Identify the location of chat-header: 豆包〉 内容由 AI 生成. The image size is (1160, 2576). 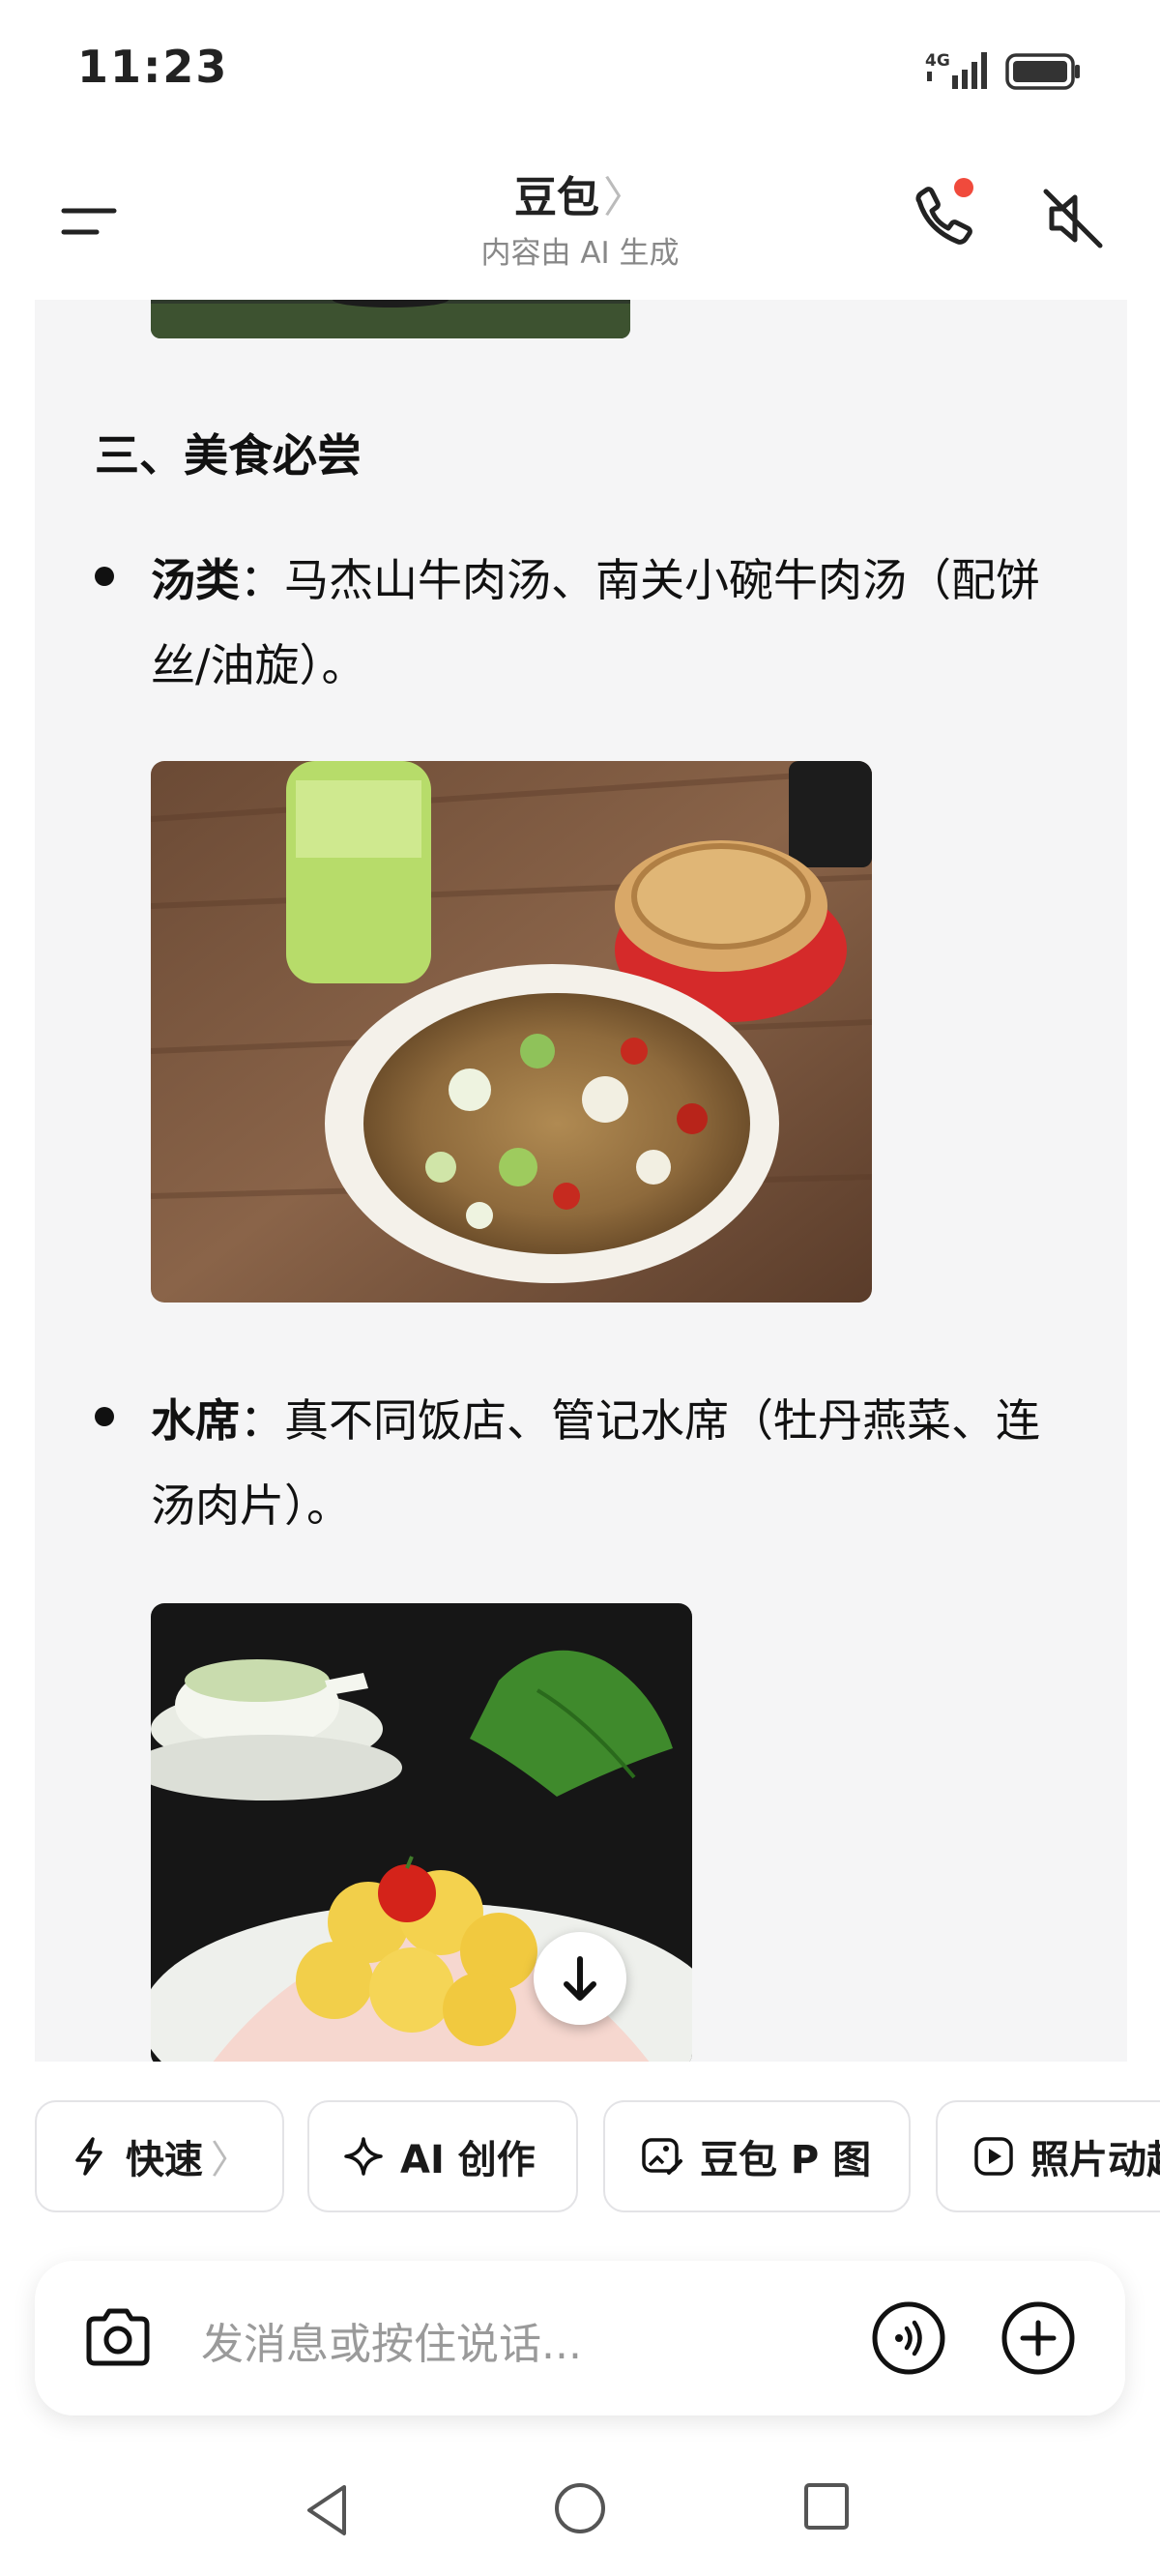
(580, 222).